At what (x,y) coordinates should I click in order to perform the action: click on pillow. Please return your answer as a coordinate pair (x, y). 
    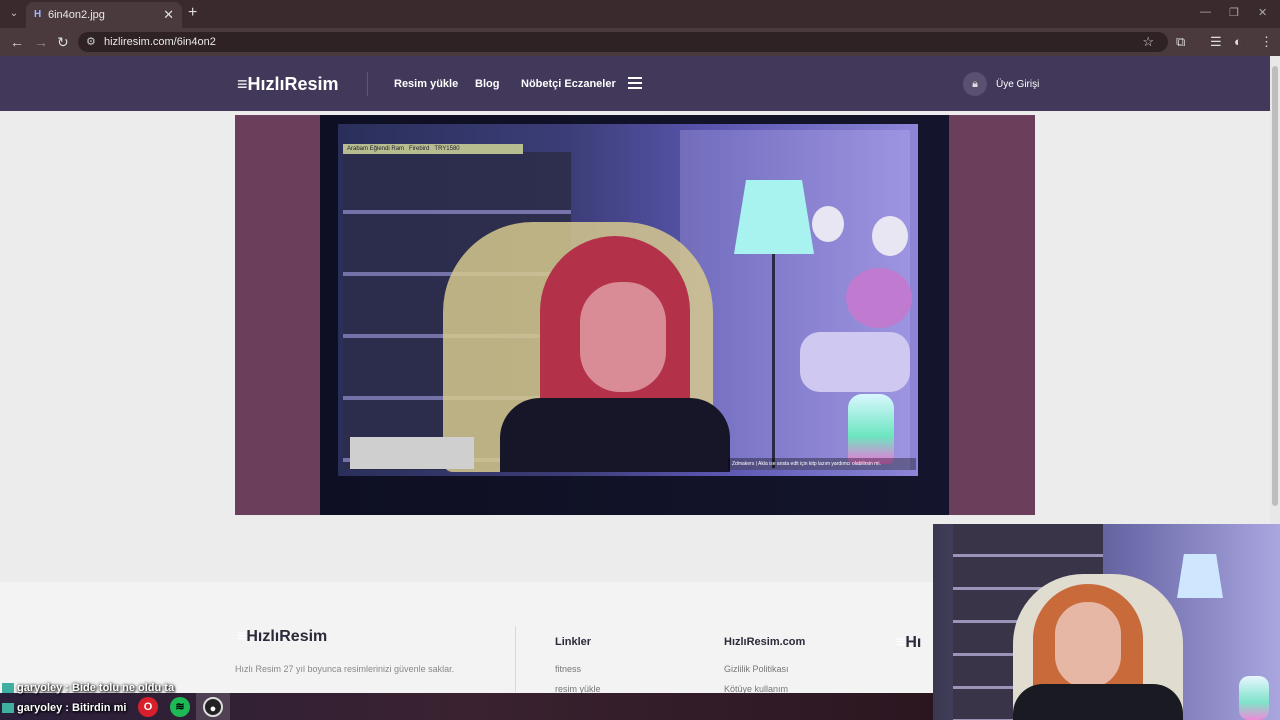
    Looking at the image, I should click on (855, 362).